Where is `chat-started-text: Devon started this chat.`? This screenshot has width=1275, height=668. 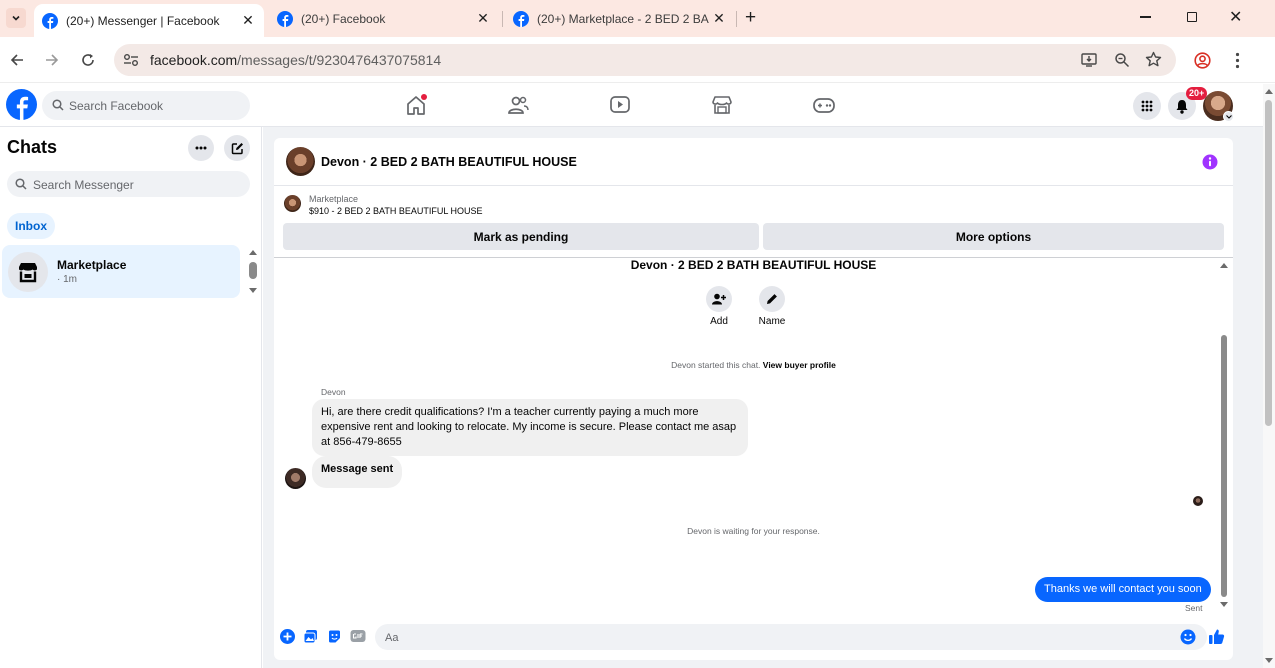
chat-started-text: Devon started this chat. is located at coordinates (716, 365).